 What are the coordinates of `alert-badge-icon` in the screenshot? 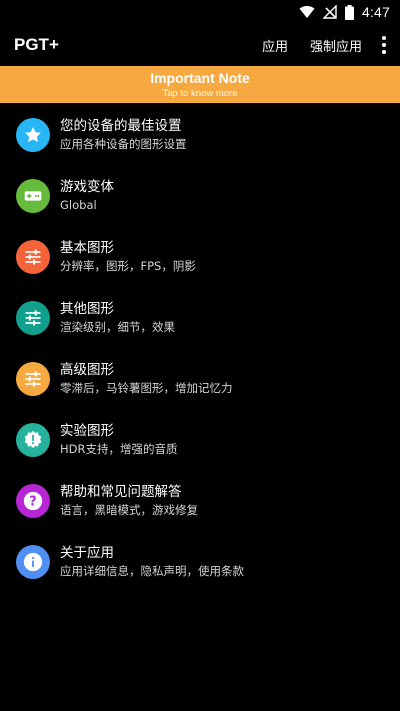 It's located at (33, 439).